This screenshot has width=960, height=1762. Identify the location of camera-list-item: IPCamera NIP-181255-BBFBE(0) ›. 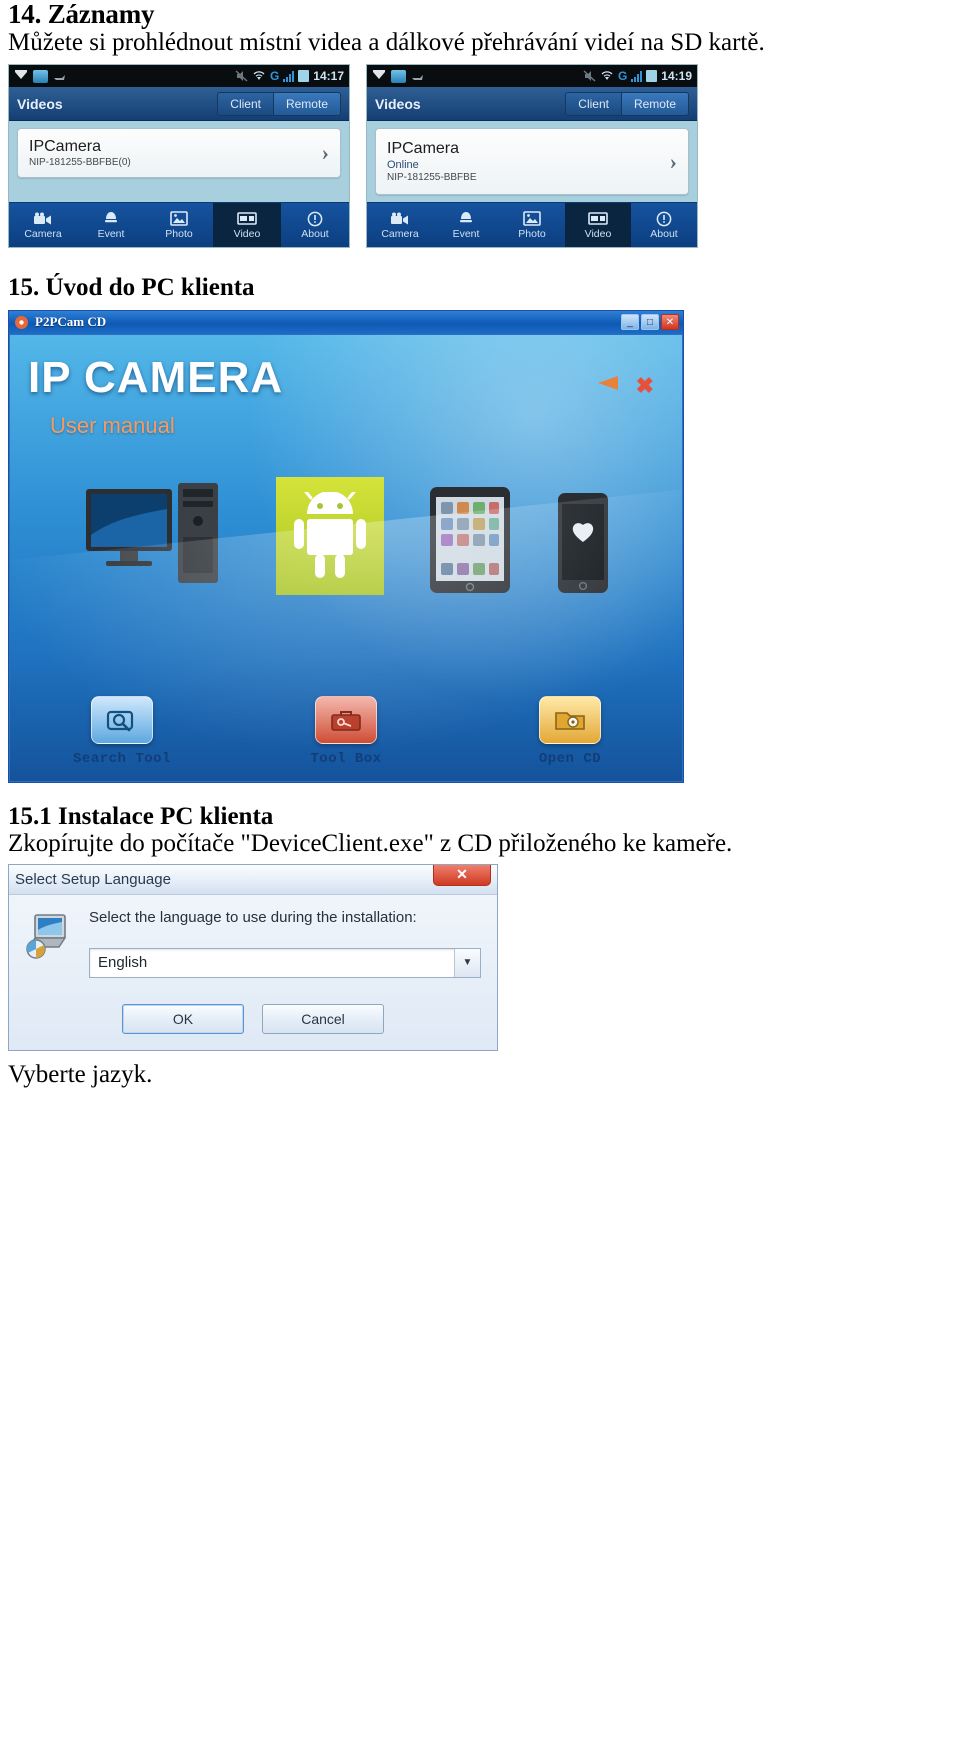
(179, 153).